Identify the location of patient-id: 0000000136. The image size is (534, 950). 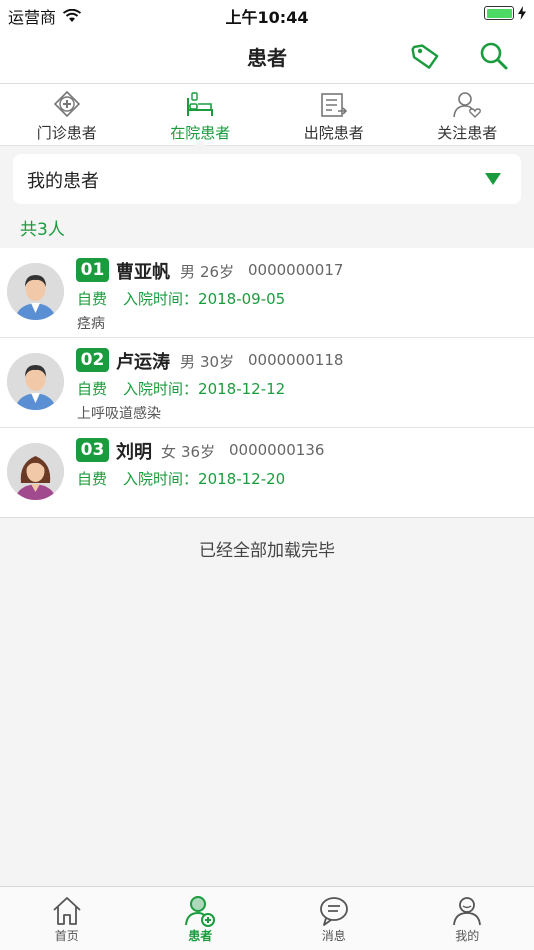
(277, 450).